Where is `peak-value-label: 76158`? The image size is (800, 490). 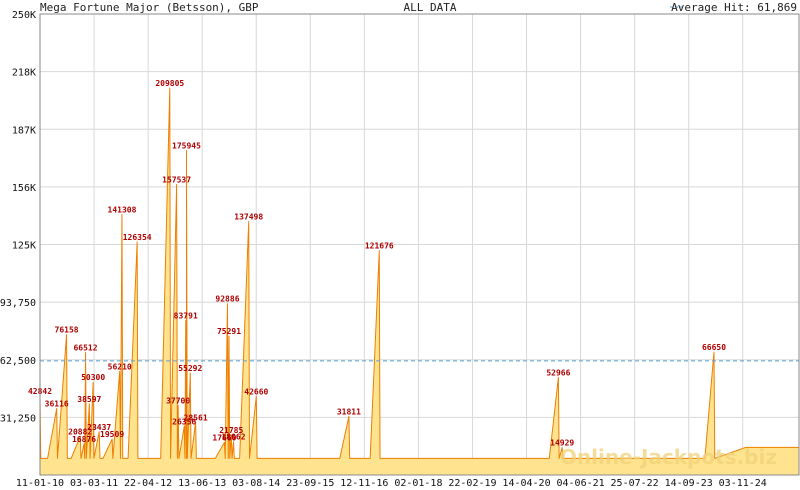 peak-value-label: 76158 is located at coordinates (67, 330).